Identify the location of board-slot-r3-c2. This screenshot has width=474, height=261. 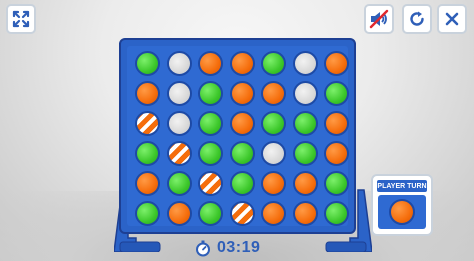
(179, 123).